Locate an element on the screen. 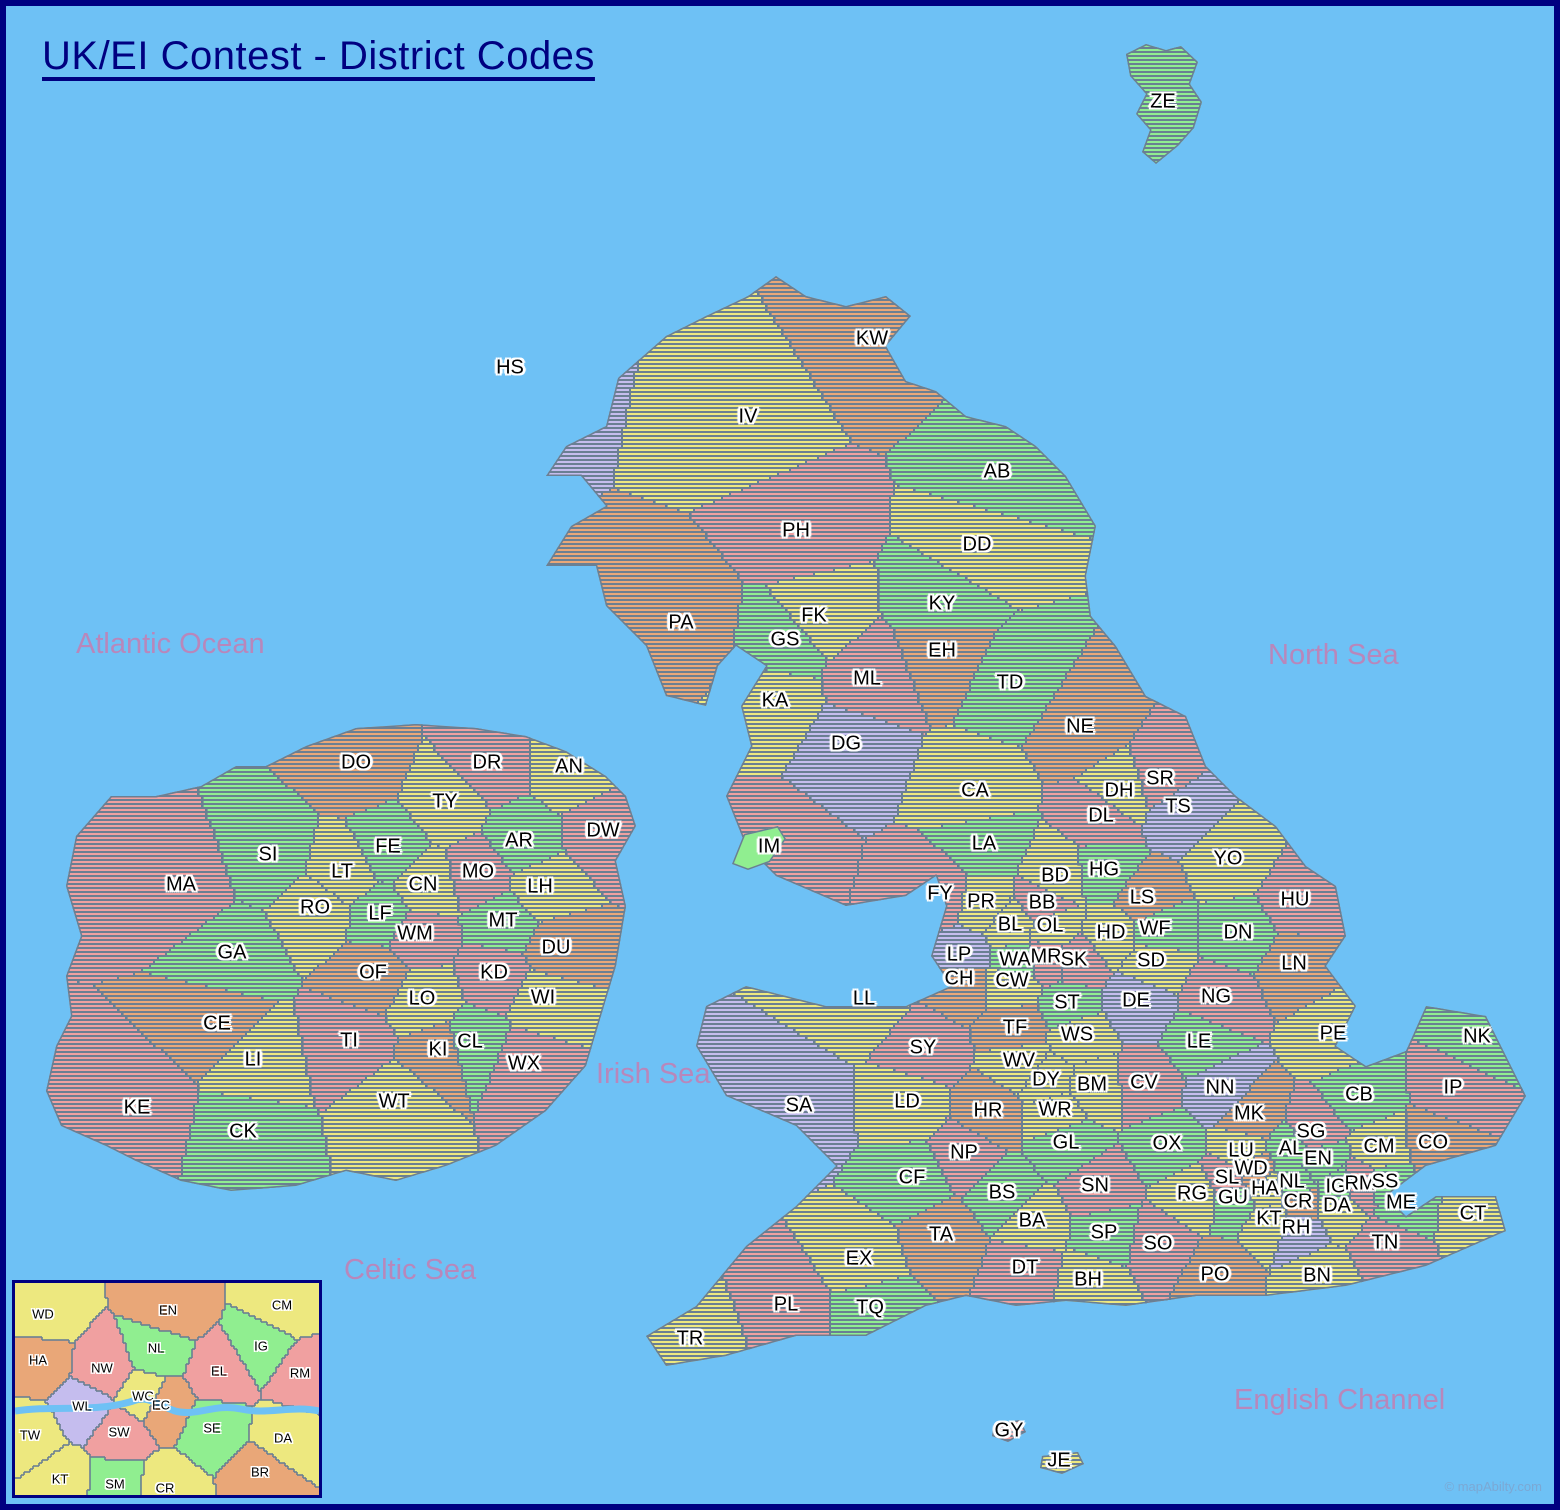  district-area-ct is located at coordinates (1479, 1254).